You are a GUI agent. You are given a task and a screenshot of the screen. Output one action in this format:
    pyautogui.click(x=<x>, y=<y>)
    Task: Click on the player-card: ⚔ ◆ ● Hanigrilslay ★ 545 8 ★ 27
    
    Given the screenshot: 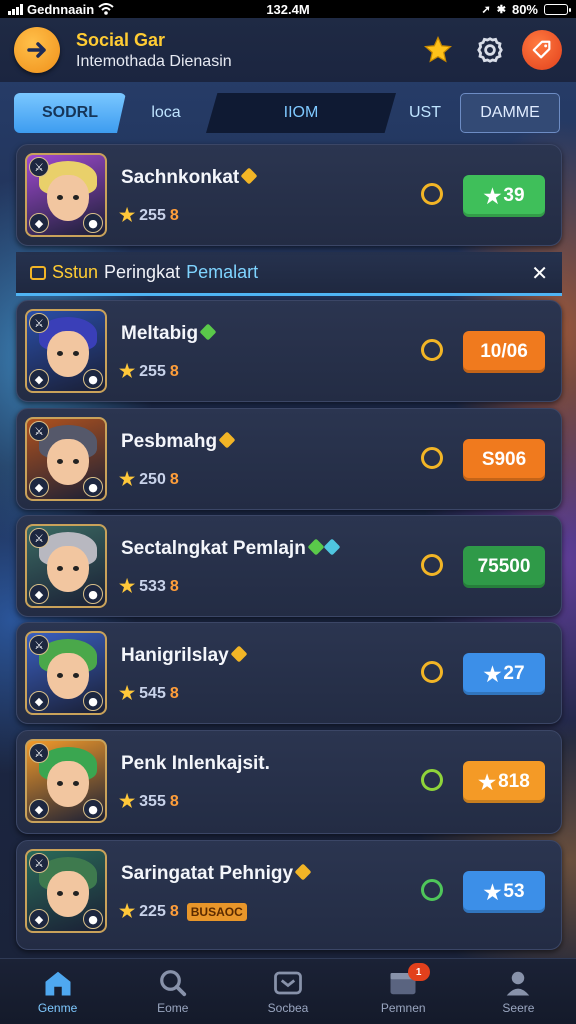 What is the action you would take?
    pyautogui.click(x=289, y=673)
    